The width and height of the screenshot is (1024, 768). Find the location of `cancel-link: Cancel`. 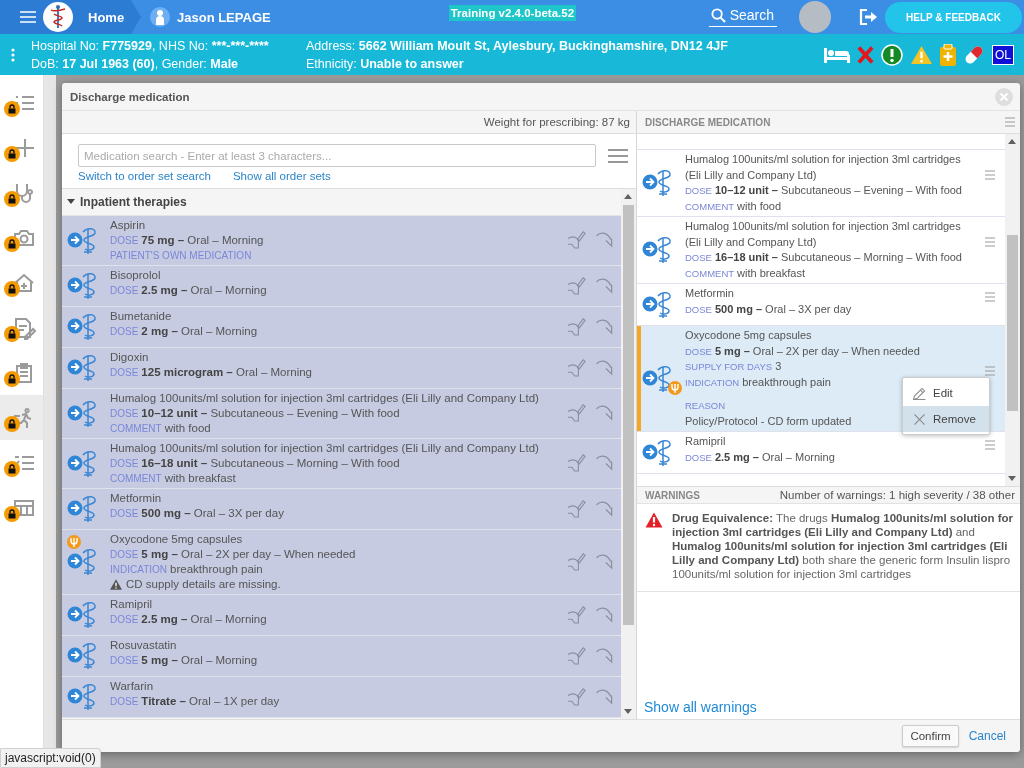

cancel-link: Cancel is located at coordinates (987, 736).